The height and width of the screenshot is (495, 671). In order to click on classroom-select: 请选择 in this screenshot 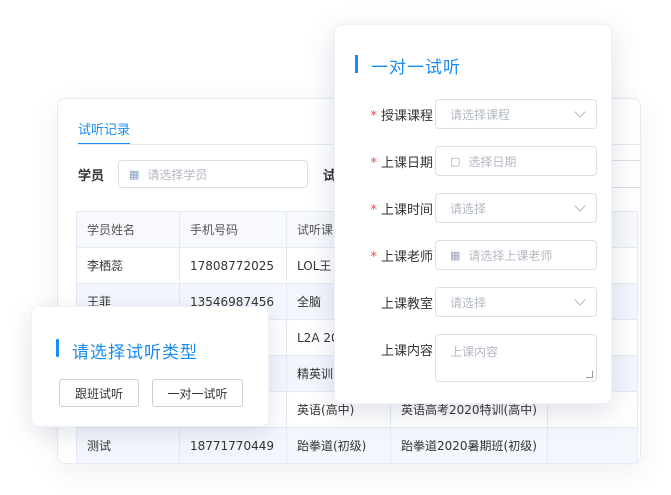, I will do `click(516, 302)`.